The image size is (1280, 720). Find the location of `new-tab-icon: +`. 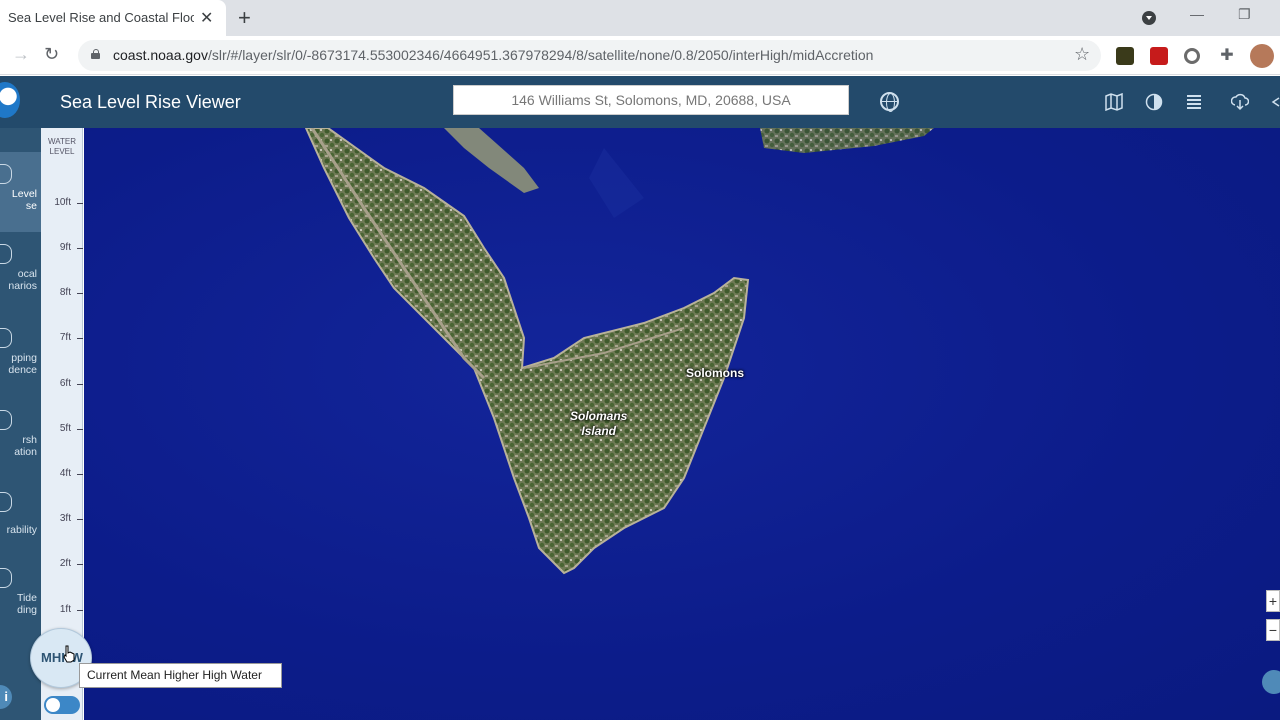

new-tab-icon: + is located at coordinates (244, 18).